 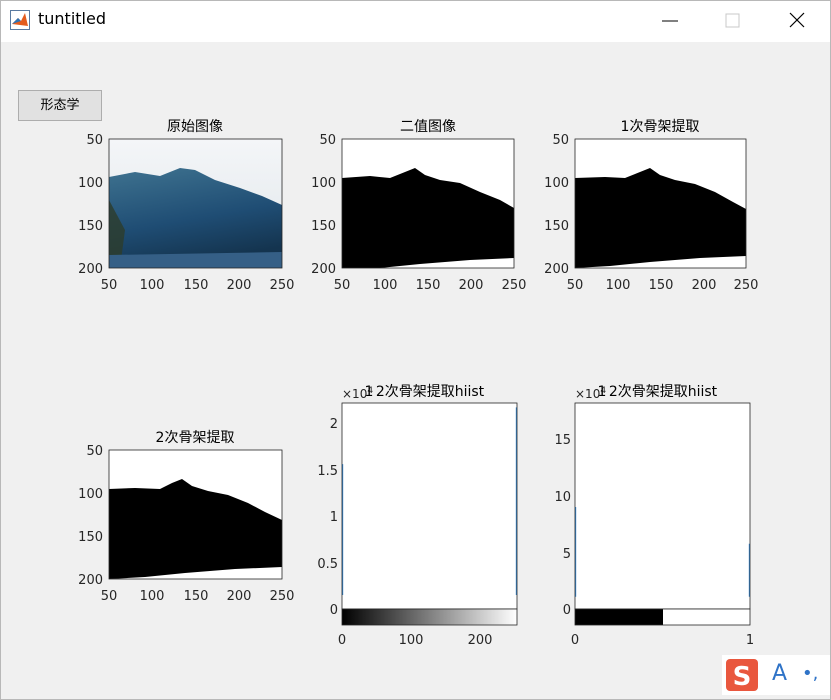 I want to click on axes-binary-image: 二值图像 50 100 150 200 50 100 150 200 250, so click(x=418, y=206).